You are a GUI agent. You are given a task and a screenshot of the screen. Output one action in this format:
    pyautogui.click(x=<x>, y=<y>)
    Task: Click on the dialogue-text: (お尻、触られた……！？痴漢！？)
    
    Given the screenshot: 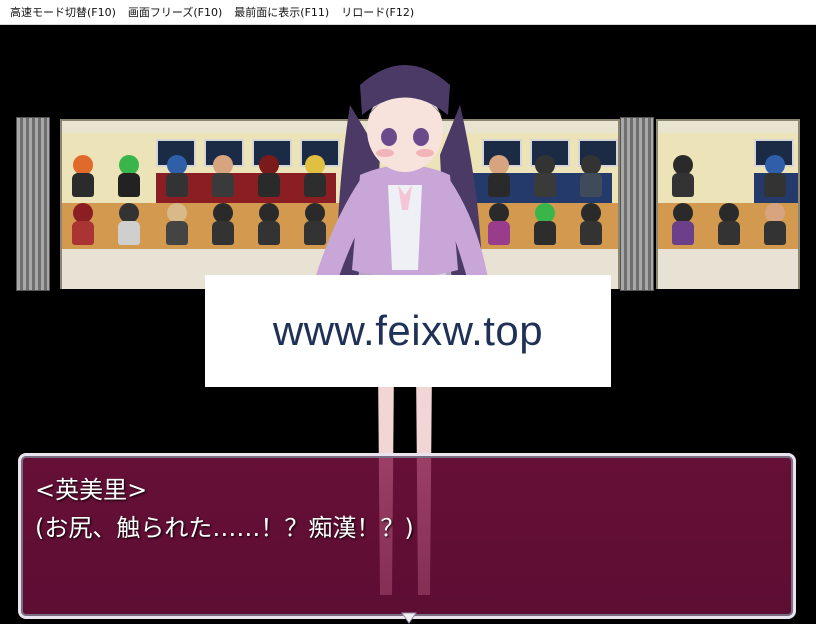 What is the action you would take?
    pyautogui.click(x=224, y=528)
    